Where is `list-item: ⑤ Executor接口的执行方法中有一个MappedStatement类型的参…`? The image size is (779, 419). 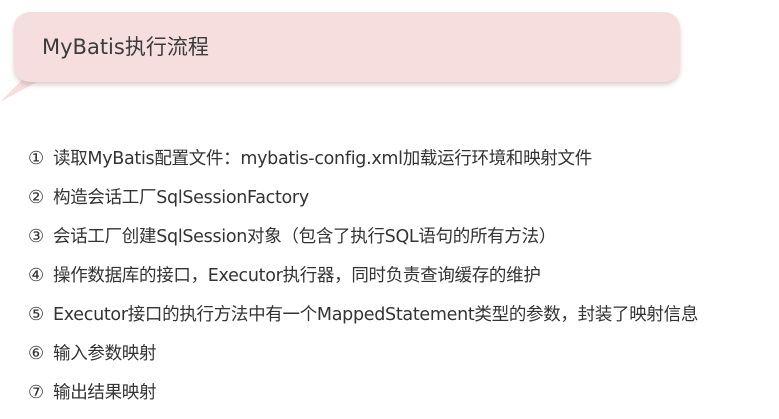 list-item: ⑤ Executor接口的执行方法中有一个MappedStatement类型的参… is located at coordinates (402, 319).